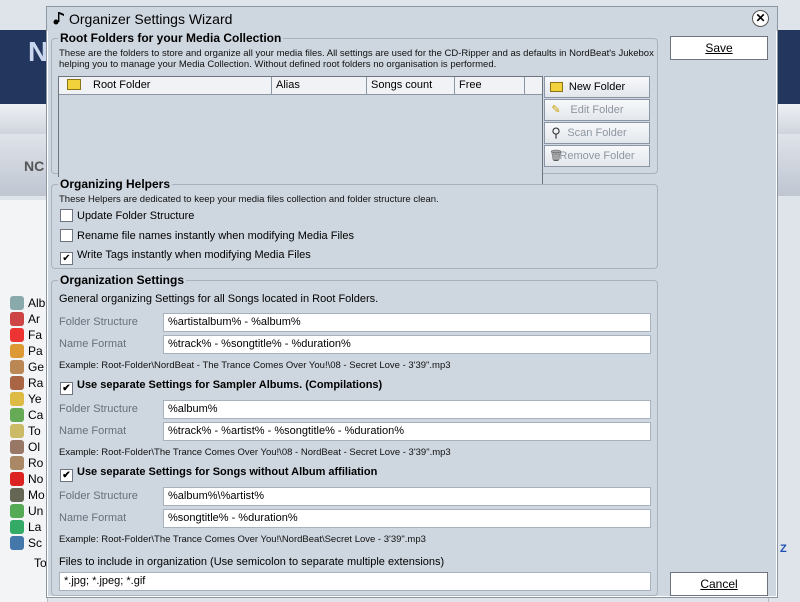 The height and width of the screenshot is (602, 800). What do you see at coordinates (556, 132) in the screenshot?
I see `magnifier-icon: ⚲` at bounding box center [556, 132].